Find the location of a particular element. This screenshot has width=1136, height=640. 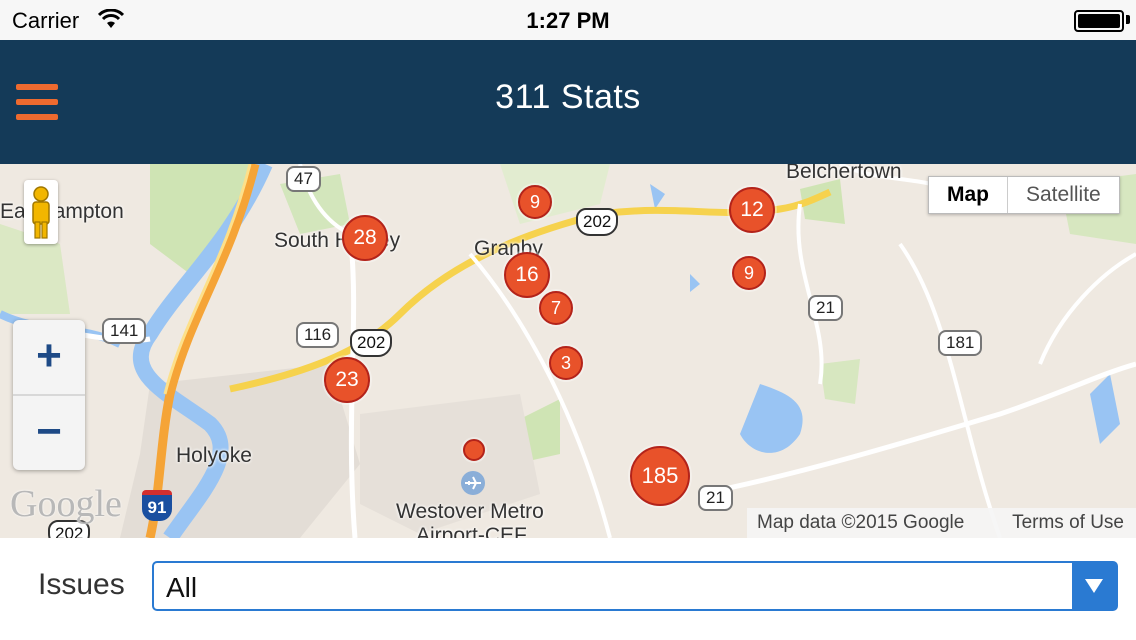

place-label: Belchertown is located at coordinates (844, 173).